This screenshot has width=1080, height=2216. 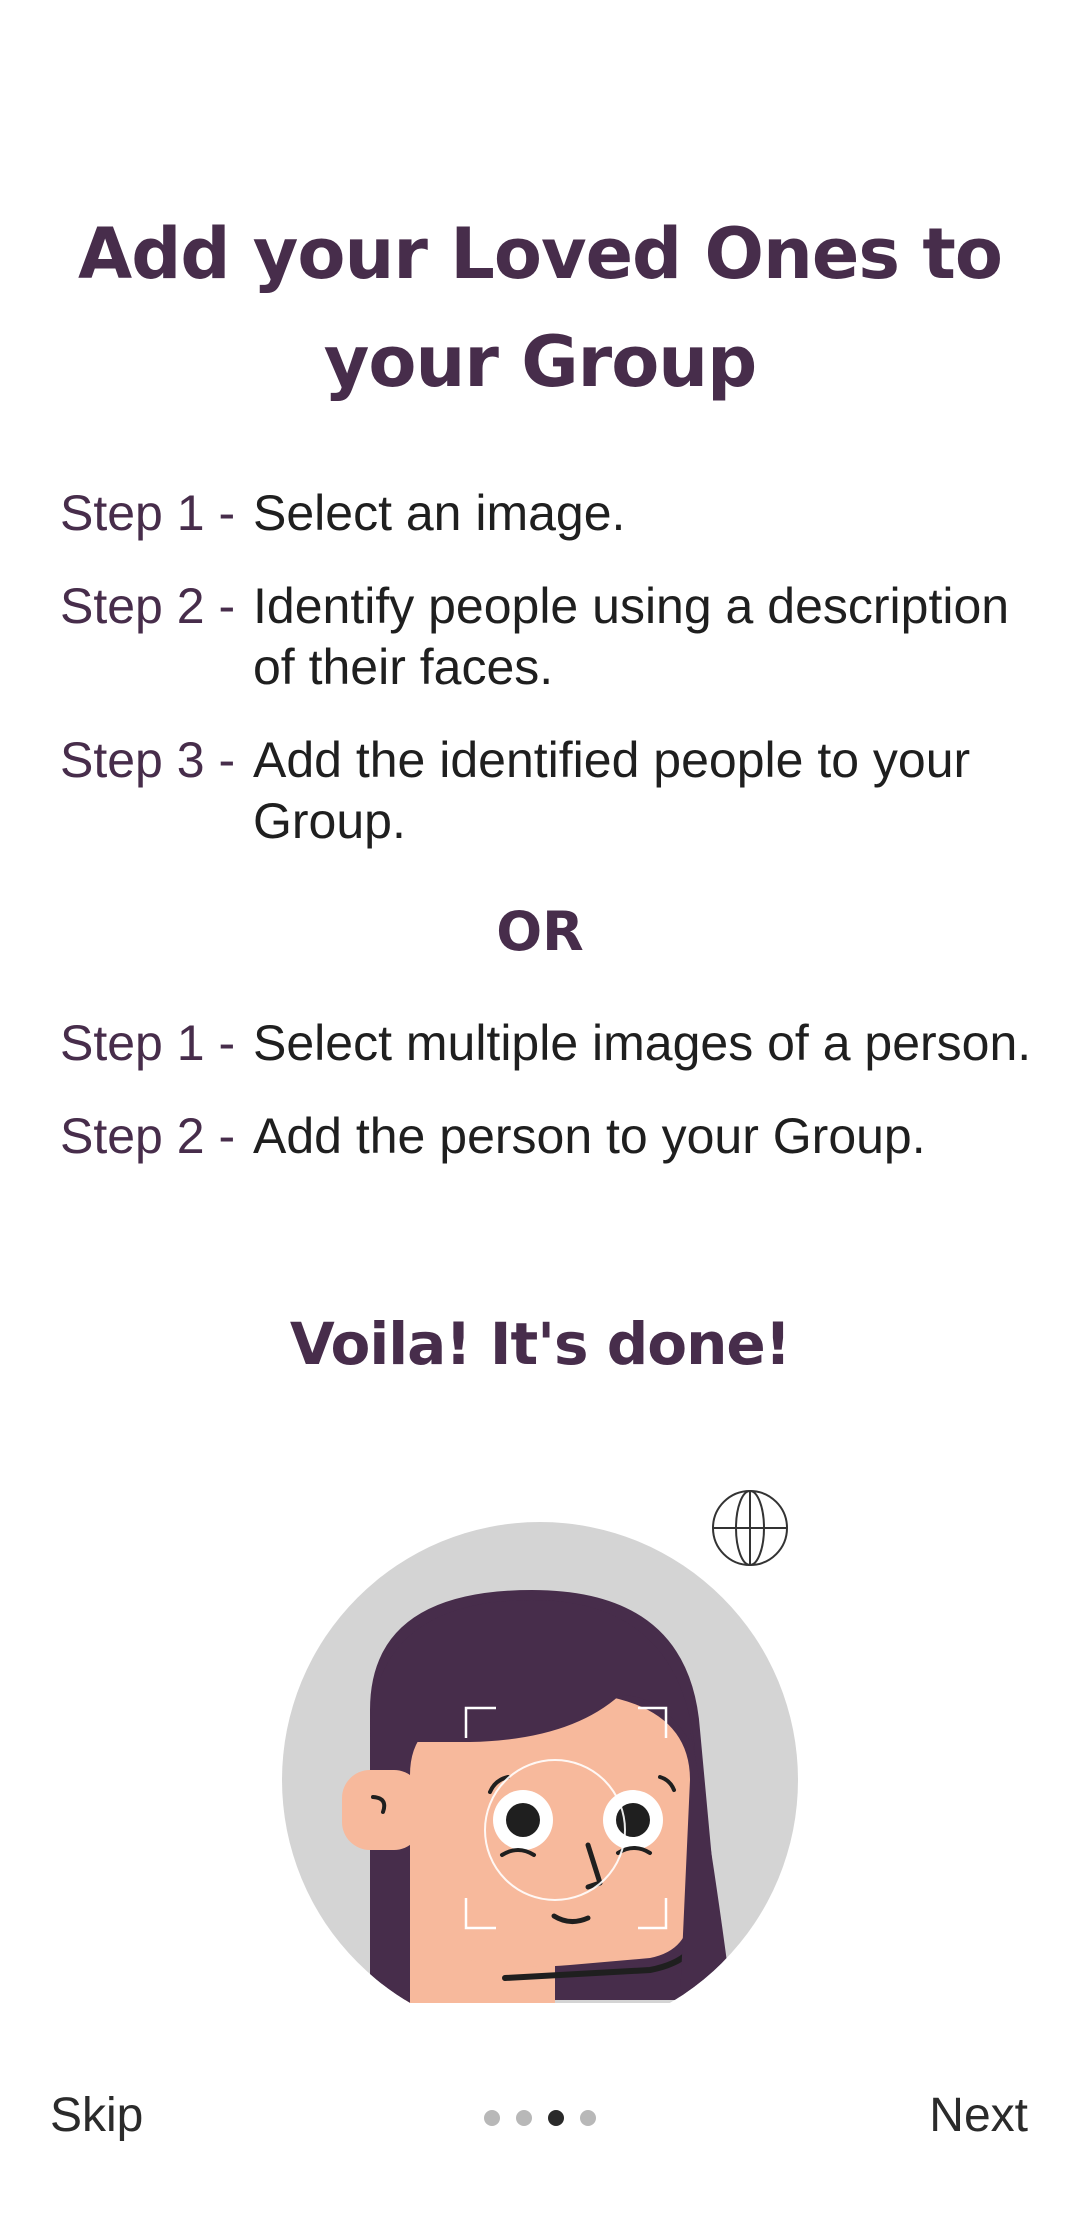 I want to click on next-button: Next, so click(x=978, y=2115).